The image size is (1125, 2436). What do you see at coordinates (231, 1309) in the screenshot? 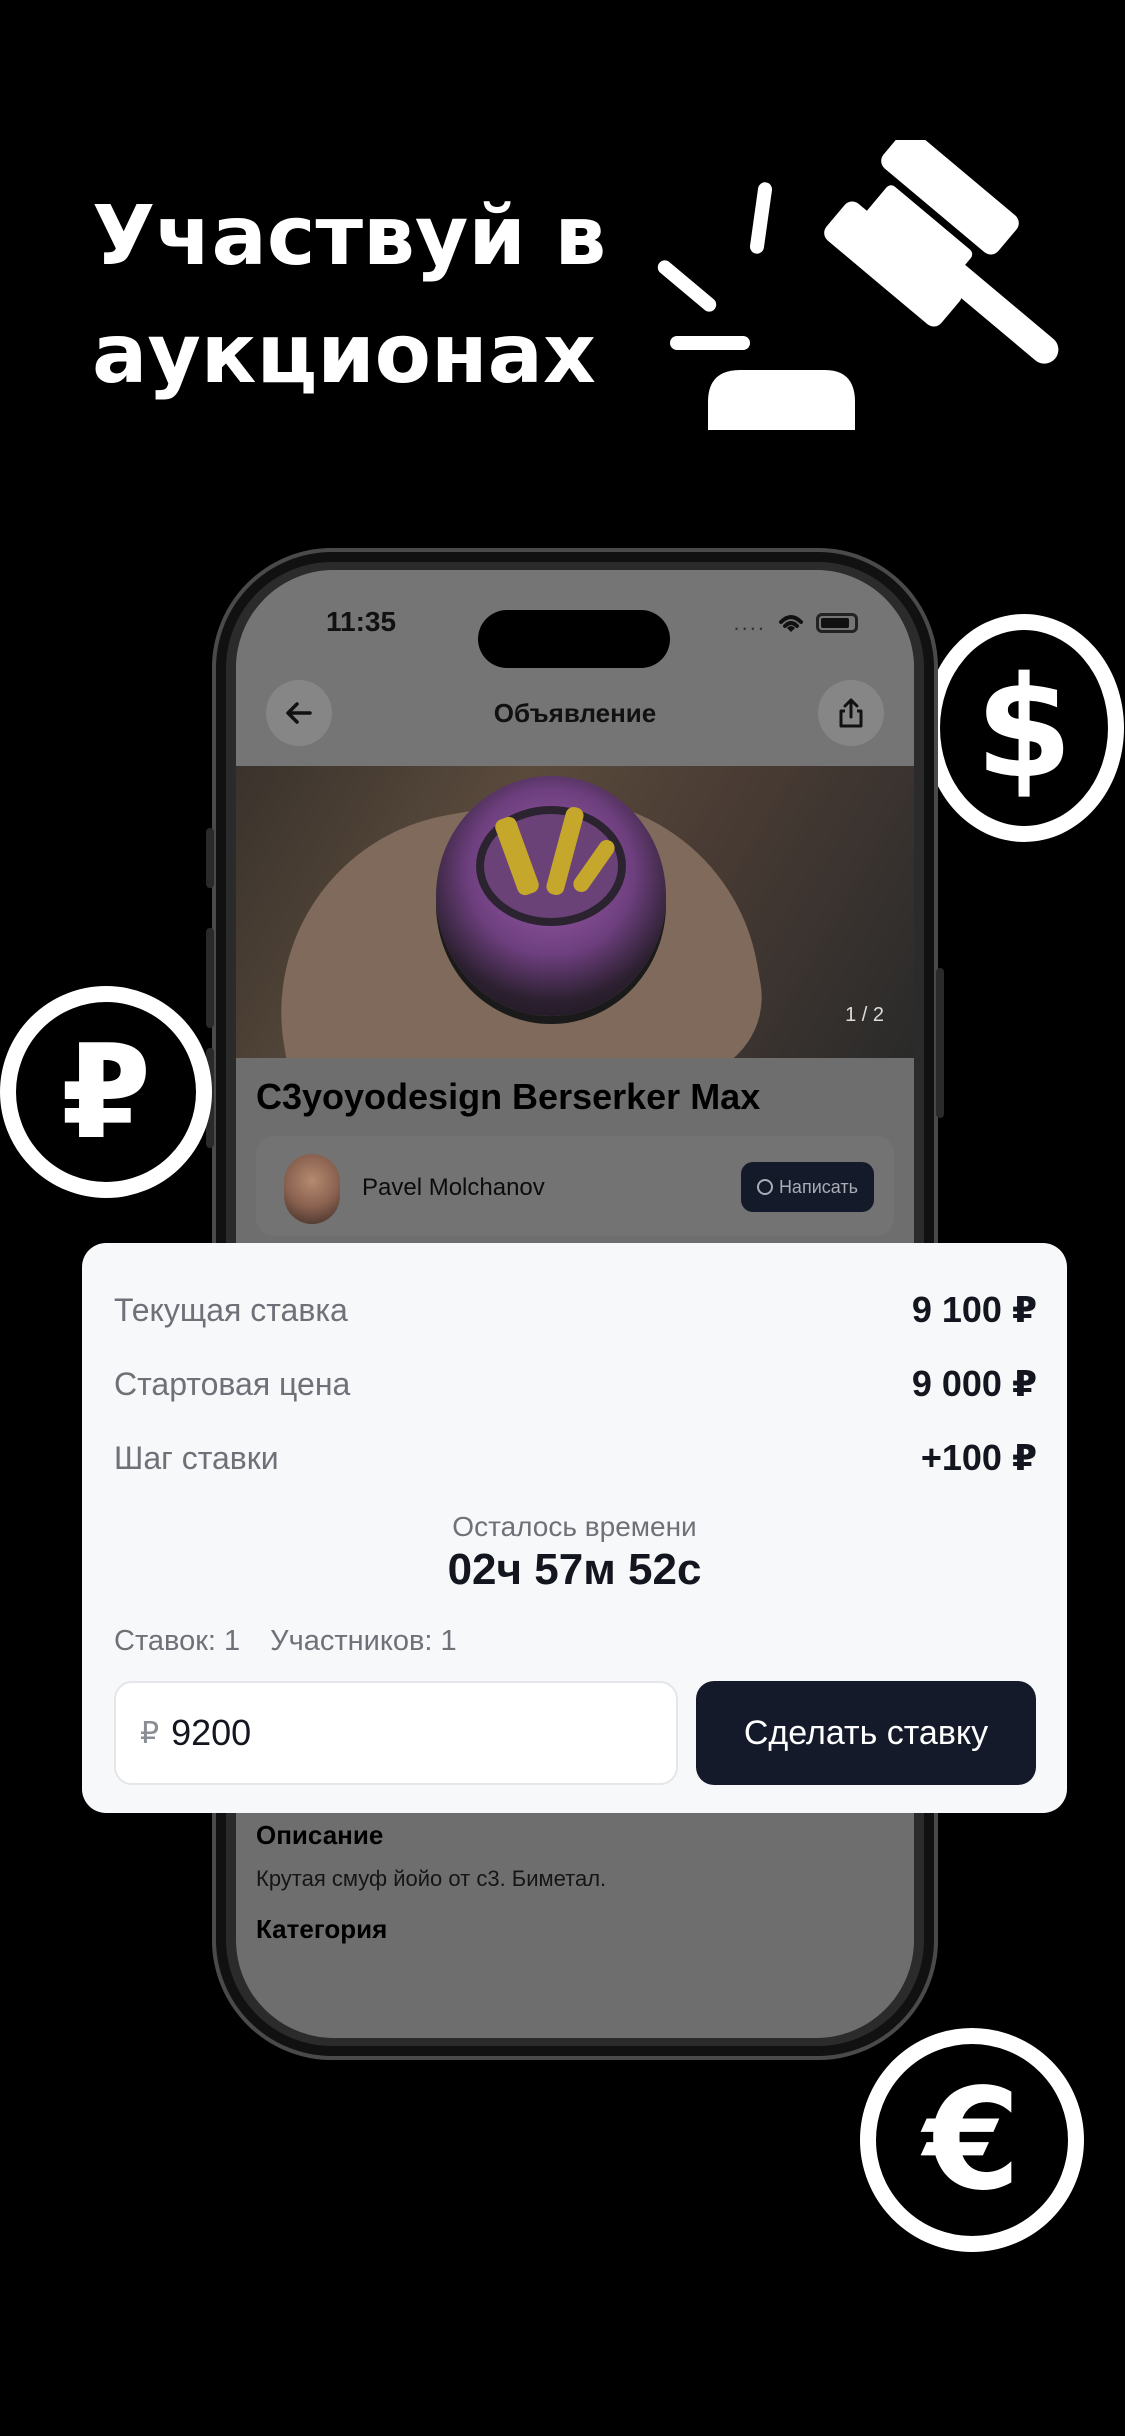
I see `current-bid-label: Текущая ставка` at bounding box center [231, 1309].